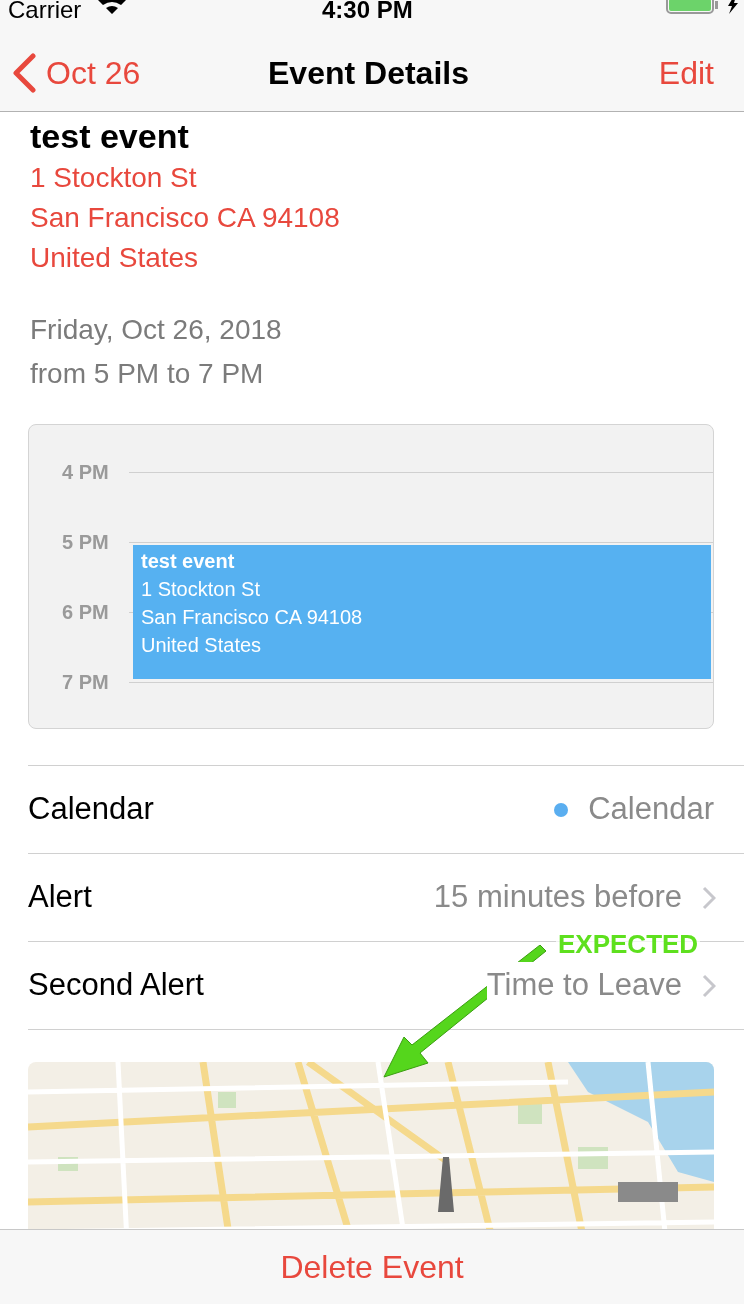  What do you see at coordinates (252, 617) in the screenshot?
I see `event-block-text: San Francisco CA 94108` at bounding box center [252, 617].